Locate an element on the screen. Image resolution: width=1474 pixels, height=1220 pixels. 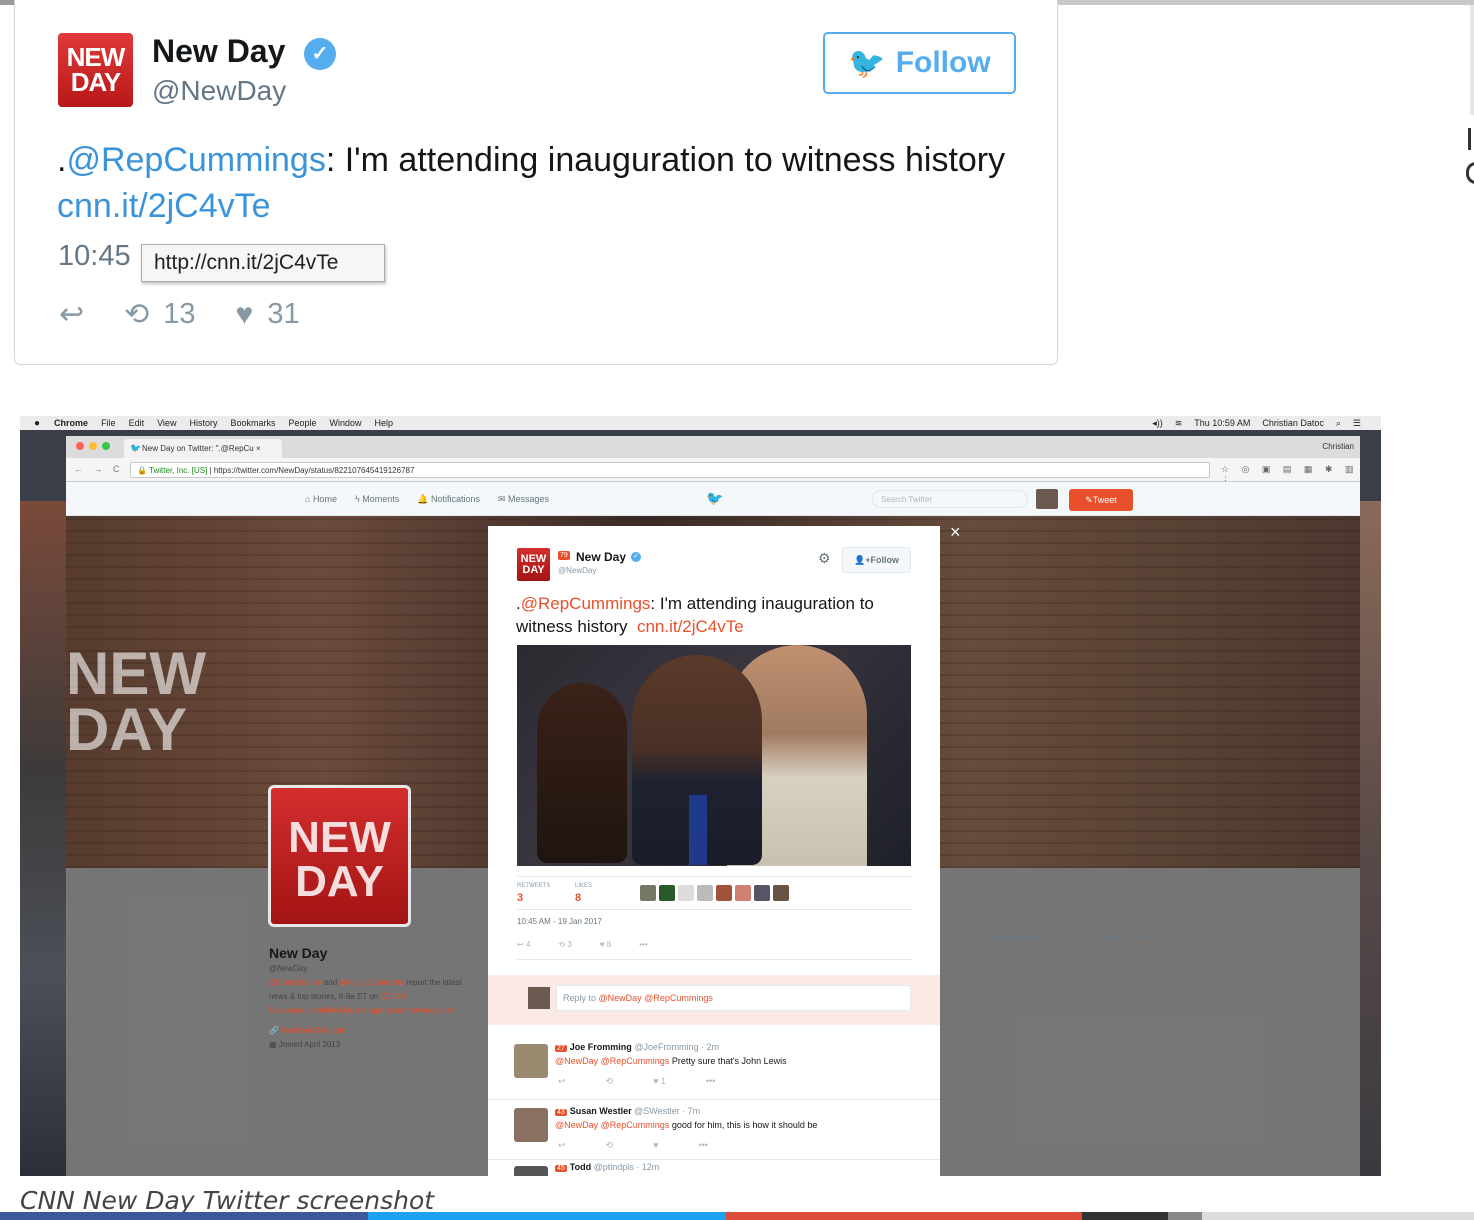
modal-account-name: New Day is located at coordinates (601, 557).